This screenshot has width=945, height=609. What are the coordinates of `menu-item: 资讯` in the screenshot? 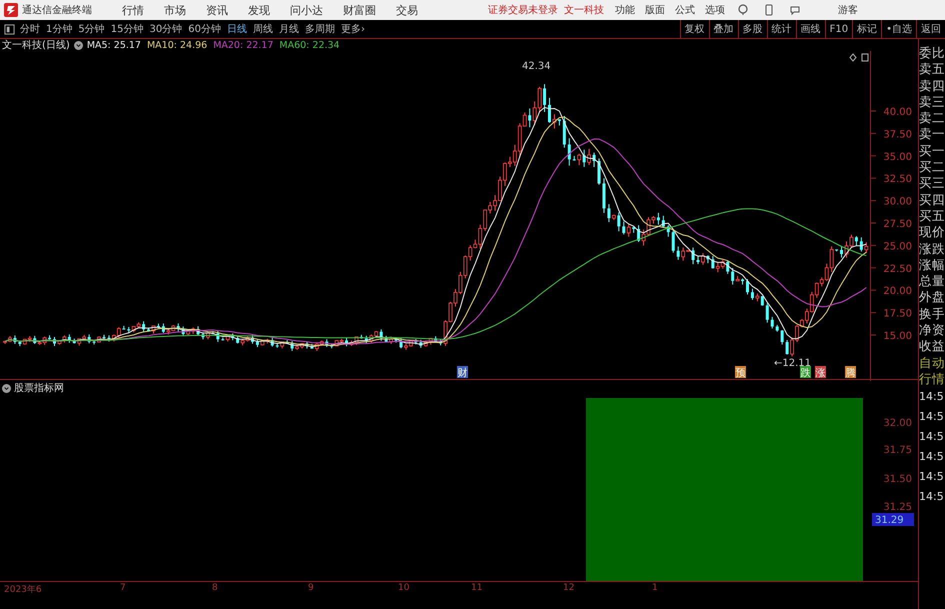 It's located at (217, 10).